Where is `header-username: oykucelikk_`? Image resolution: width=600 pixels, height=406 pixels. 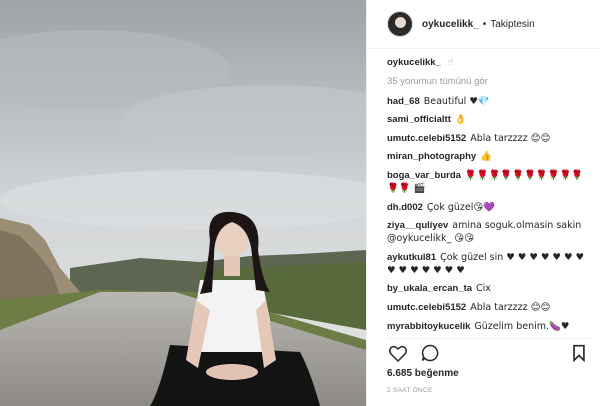 header-username: oykucelikk_ is located at coordinates (450, 24).